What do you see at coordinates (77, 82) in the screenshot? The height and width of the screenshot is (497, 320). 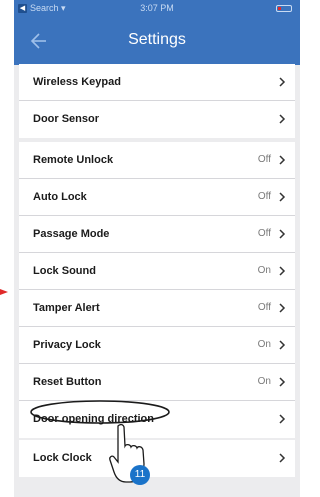 I see `row-label: Wireless Keypad` at bounding box center [77, 82].